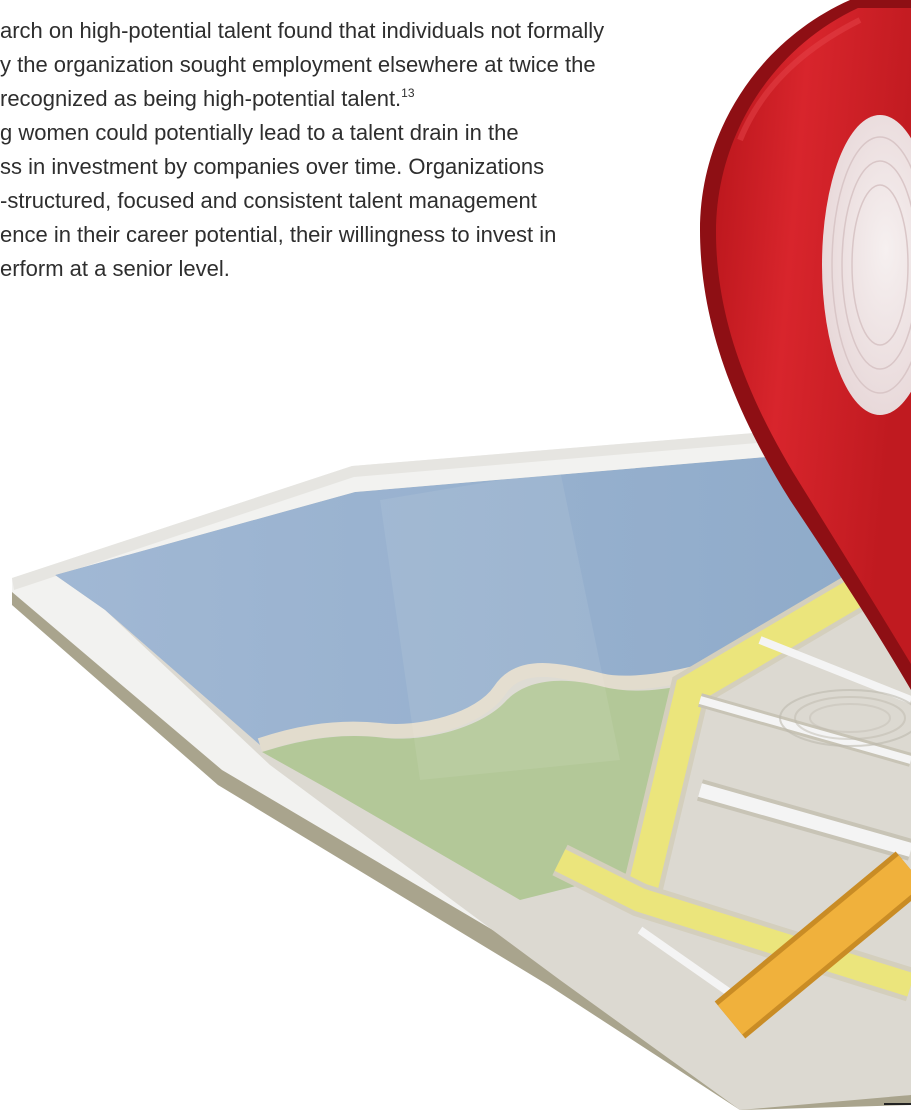  Describe the element at coordinates (897, 1104) in the screenshot. I see `page-rule` at that location.